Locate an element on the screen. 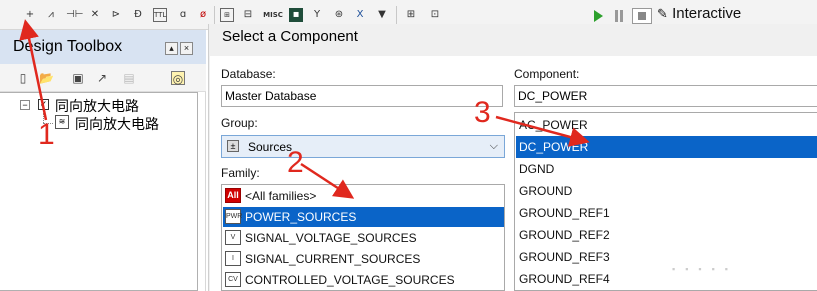 Image resolution: width=817 pixels, height=291 pixels. save-icon: ▣ is located at coordinates (78, 78).